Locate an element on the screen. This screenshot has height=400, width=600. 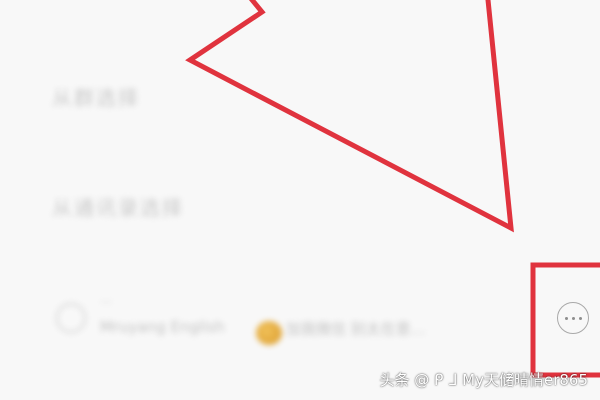
watermark-text: 头条 @ ᑭ ᒧ My天储晴情er865 is located at coordinates (484, 380).